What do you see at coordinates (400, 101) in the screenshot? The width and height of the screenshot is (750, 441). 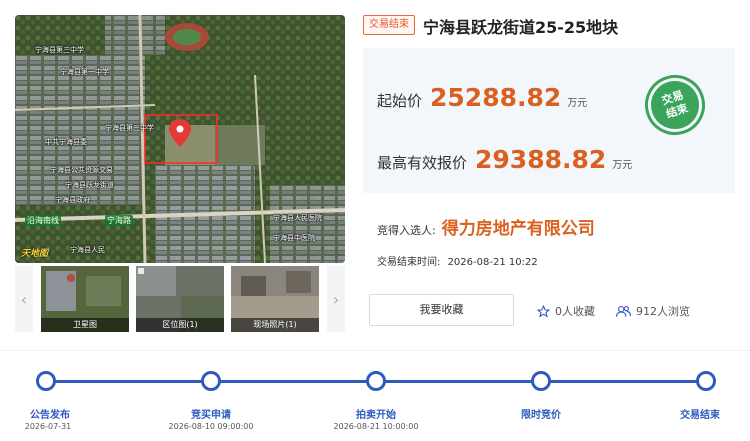 I see `start-price-label: 起始价` at bounding box center [400, 101].